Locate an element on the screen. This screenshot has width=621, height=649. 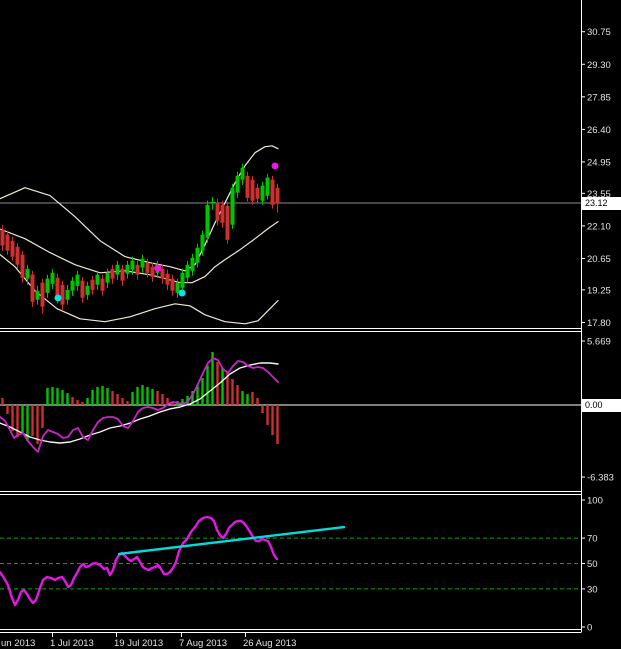
date-axis-label: 1 Jul 2013 is located at coordinates (72, 643).